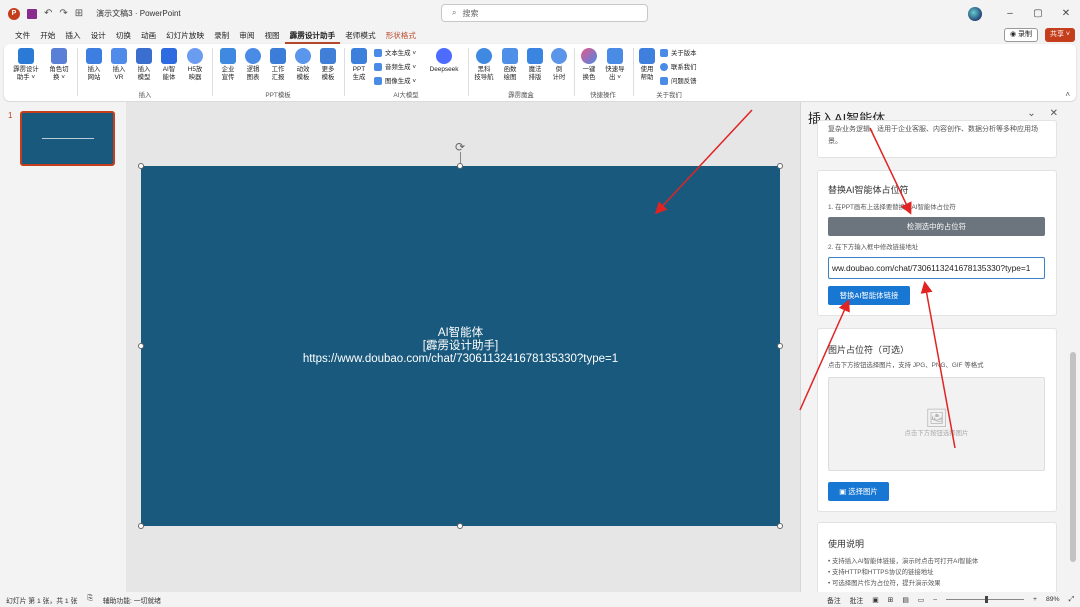 This screenshot has height=607, width=1080. What do you see at coordinates (14, 13) in the screenshot?
I see `powerpoint-logo-icon: P` at bounding box center [14, 13].